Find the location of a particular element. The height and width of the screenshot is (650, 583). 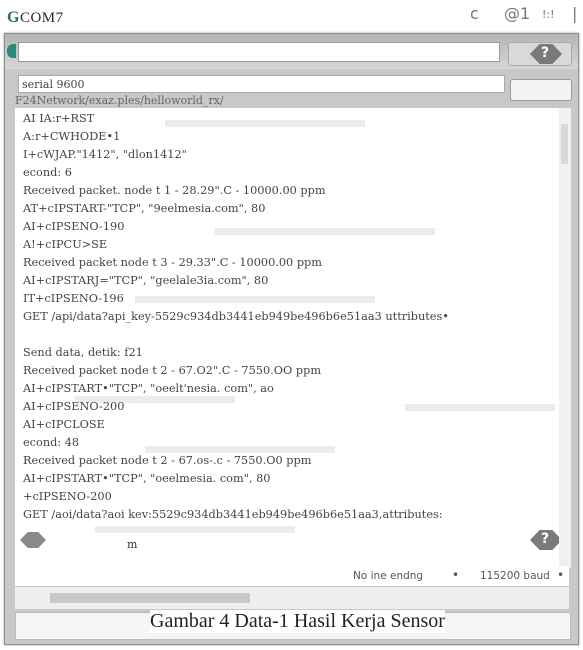

accent-marker is located at coordinates (11, 51).